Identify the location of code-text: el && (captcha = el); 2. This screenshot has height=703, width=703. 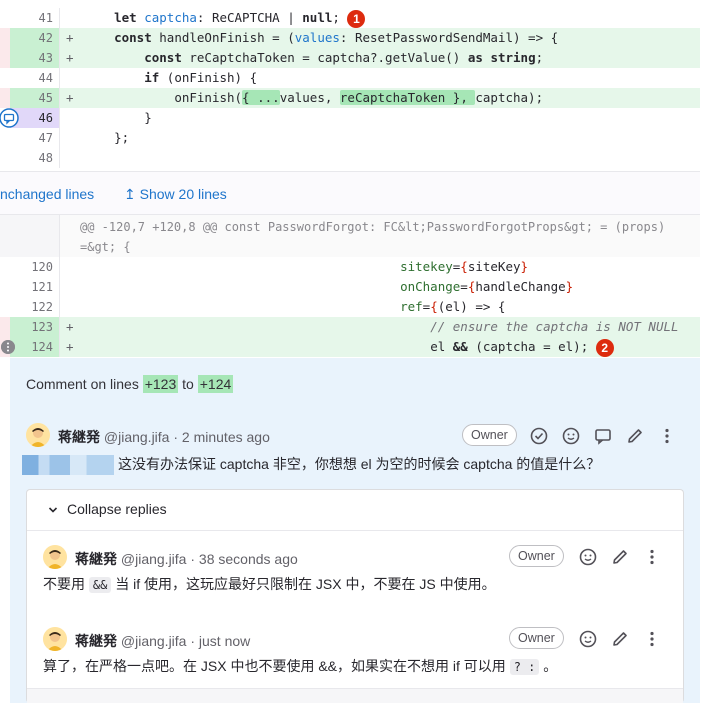
(349, 347).